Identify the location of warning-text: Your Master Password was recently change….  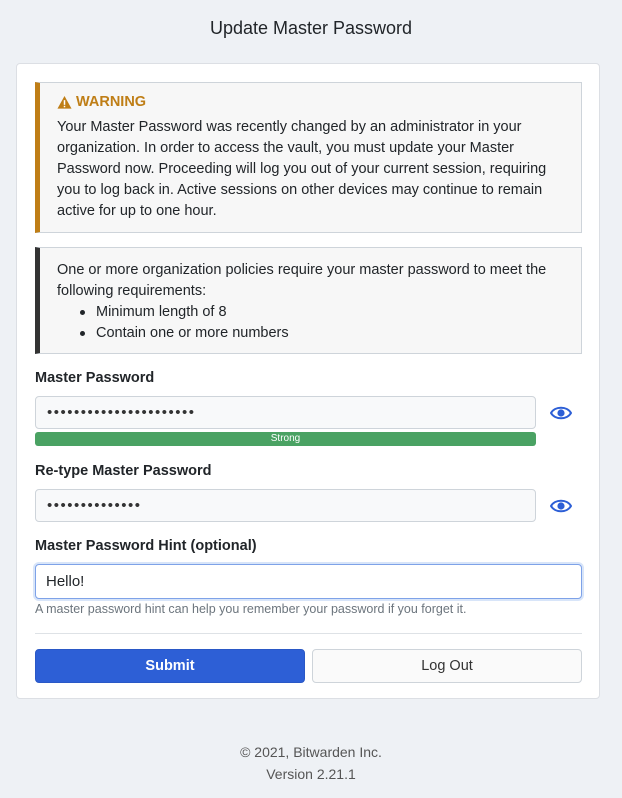
(302, 169).